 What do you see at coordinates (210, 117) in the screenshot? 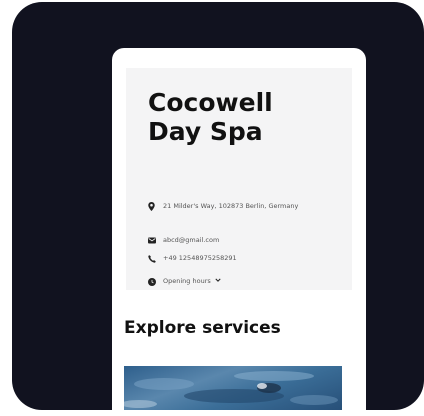
I see `business-name: Cocowell Day Spa` at bounding box center [210, 117].